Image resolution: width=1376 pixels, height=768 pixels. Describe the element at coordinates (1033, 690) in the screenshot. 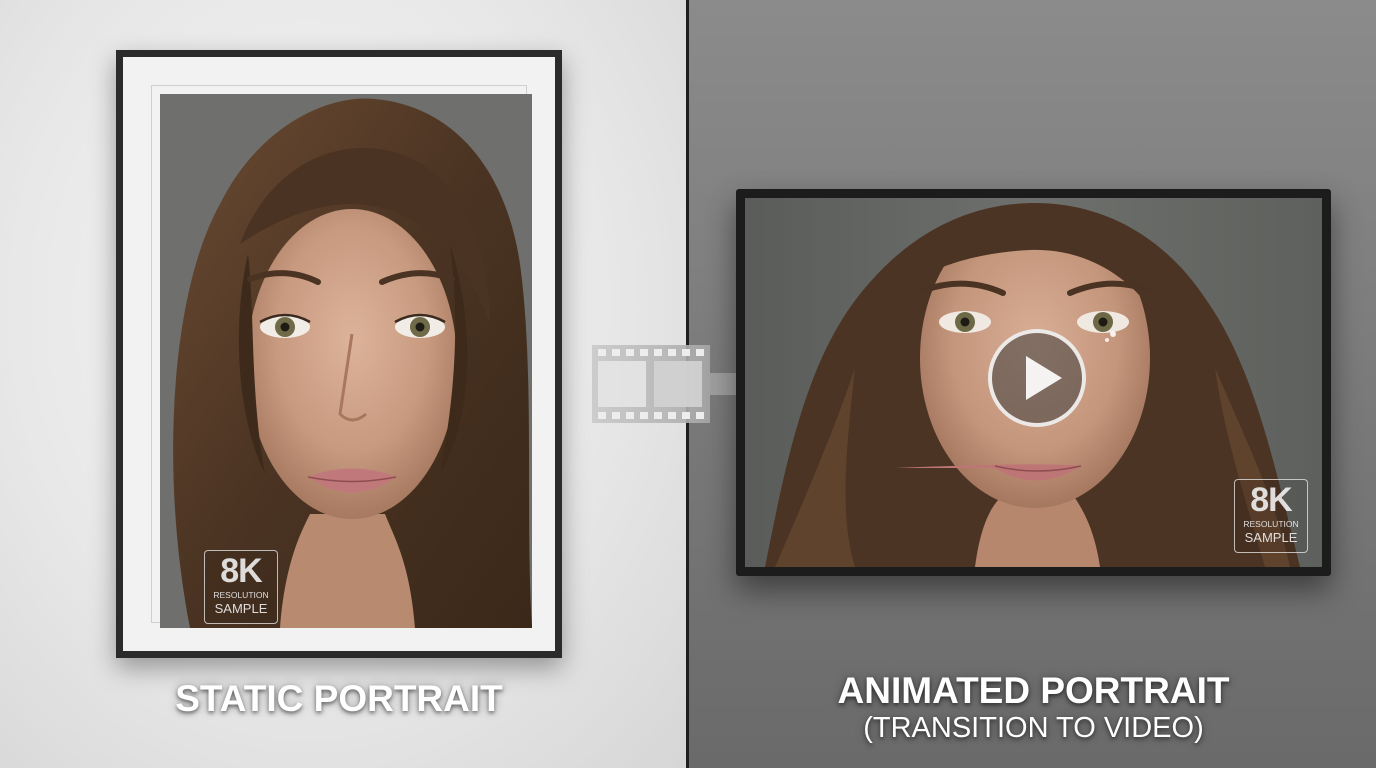

I see `animated-portrait-caption: ANIMATED PORTRAIT` at that location.